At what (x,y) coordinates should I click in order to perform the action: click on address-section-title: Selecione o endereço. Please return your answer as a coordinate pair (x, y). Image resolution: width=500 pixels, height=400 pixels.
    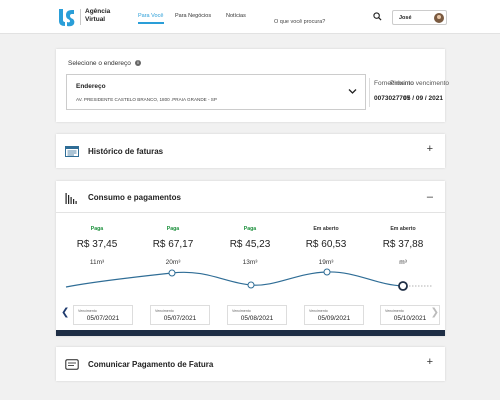
    Looking at the image, I should click on (99, 63).